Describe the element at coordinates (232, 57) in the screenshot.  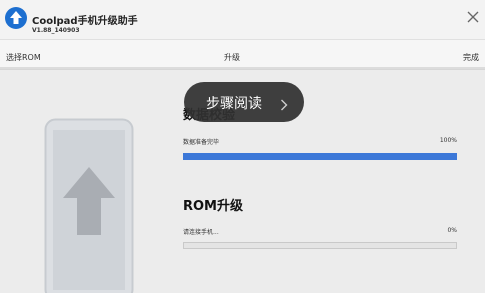
I see `step-upgrade: 升级` at that location.